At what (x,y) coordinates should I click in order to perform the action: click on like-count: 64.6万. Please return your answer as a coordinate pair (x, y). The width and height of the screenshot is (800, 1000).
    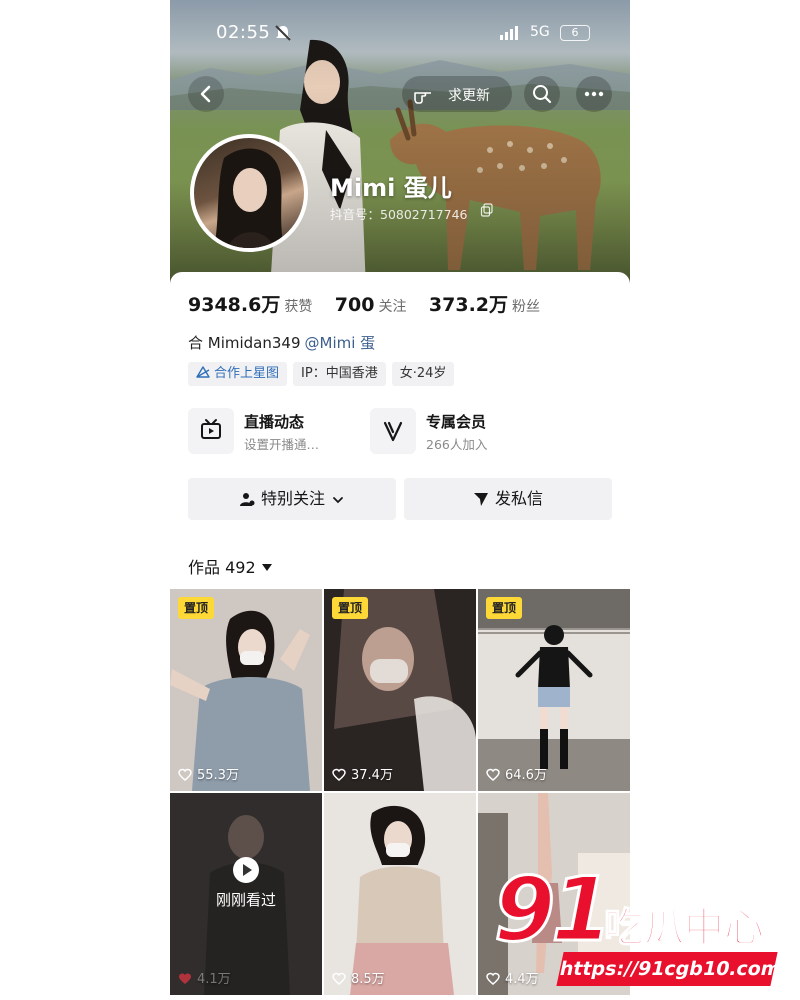
    Looking at the image, I should click on (516, 773).